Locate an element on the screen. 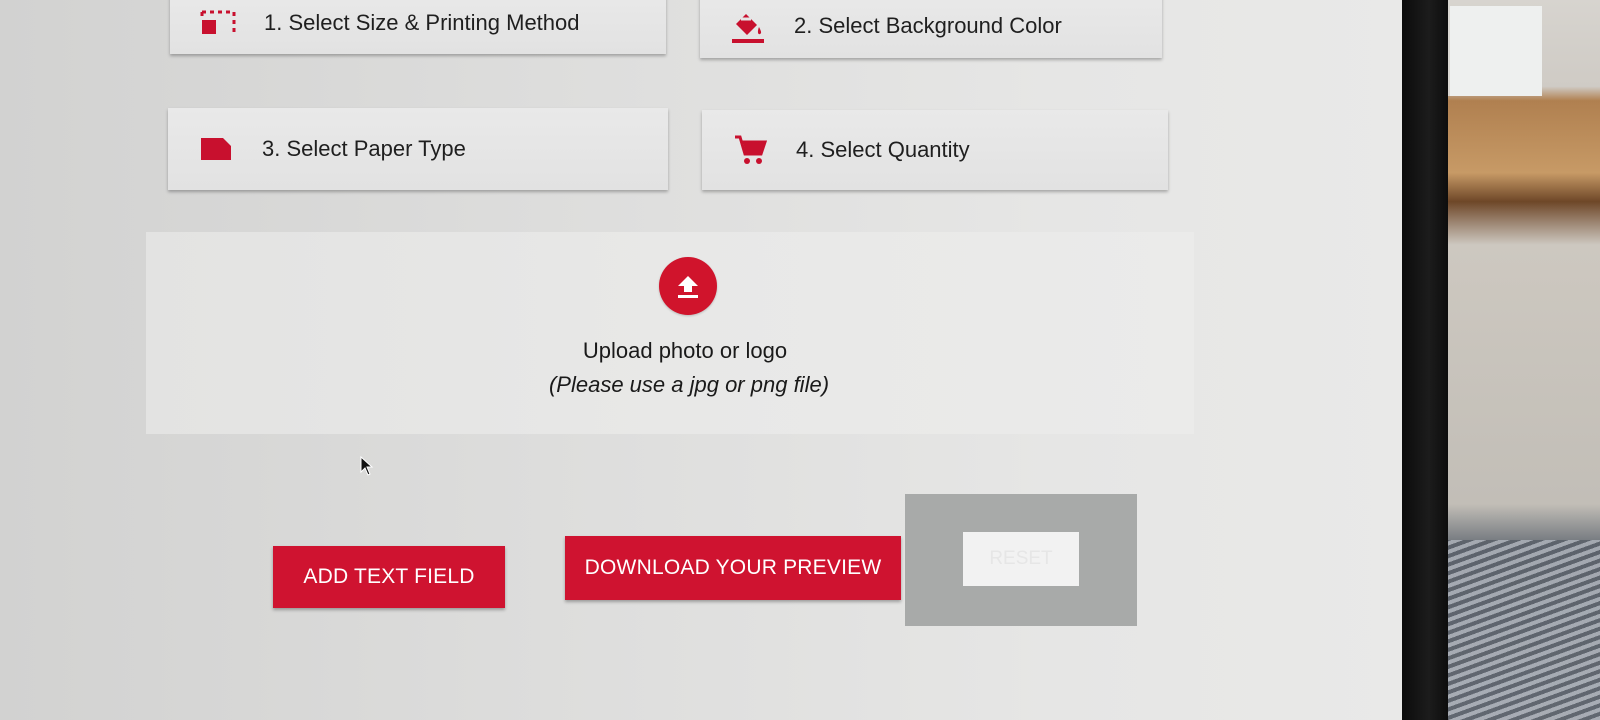  crop-size-icon is located at coordinates (218, 23).